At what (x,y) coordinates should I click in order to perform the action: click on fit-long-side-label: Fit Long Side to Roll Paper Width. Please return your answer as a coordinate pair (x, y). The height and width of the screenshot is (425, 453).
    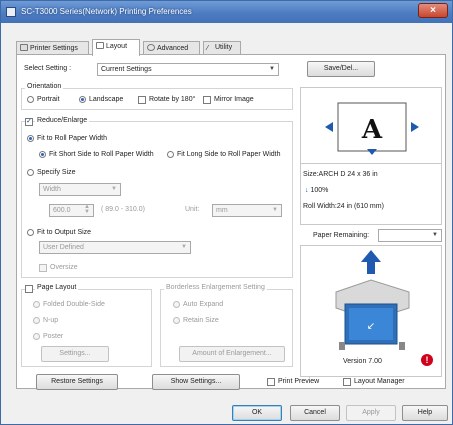
    Looking at the image, I should click on (229, 154).